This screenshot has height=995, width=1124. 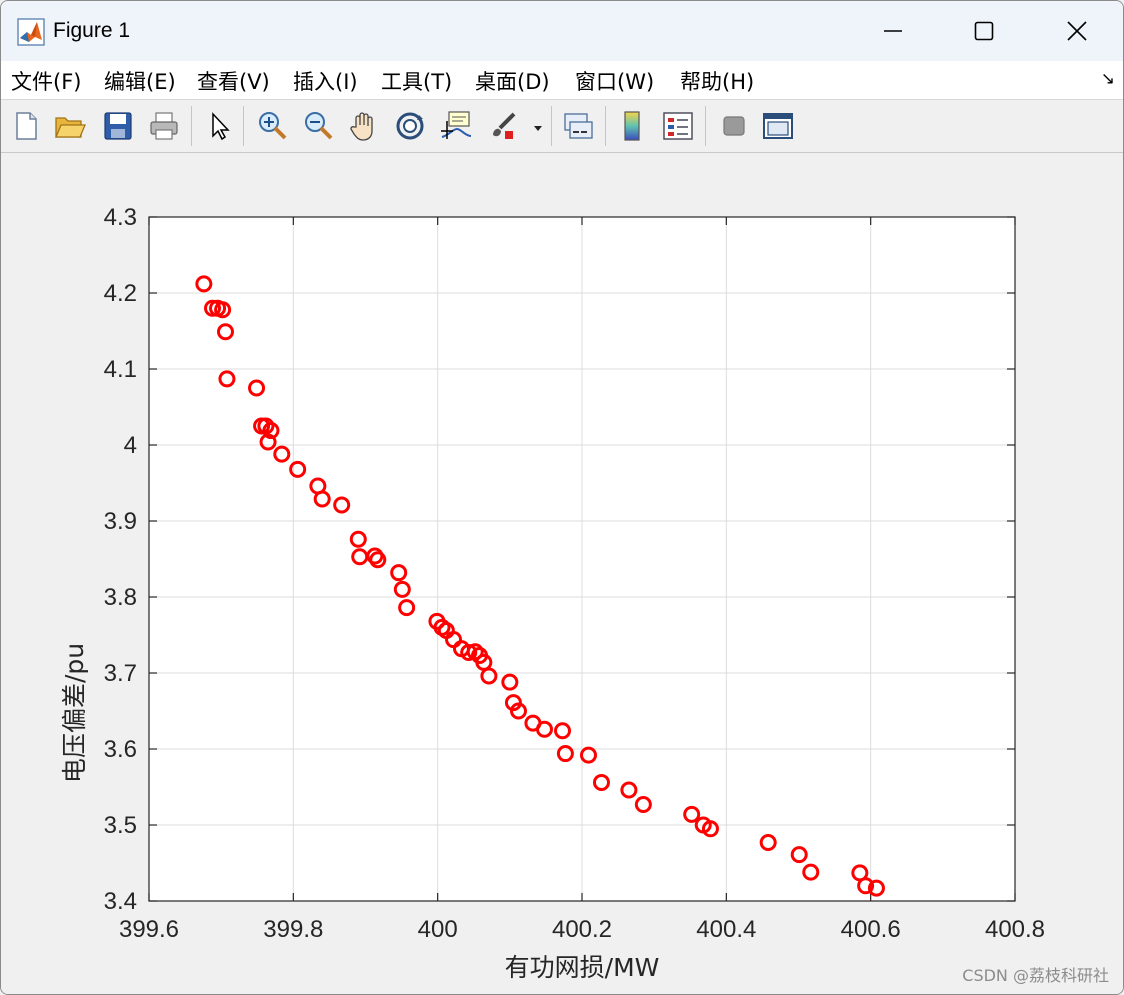 I want to click on close-icon, so click(x=1077, y=31).